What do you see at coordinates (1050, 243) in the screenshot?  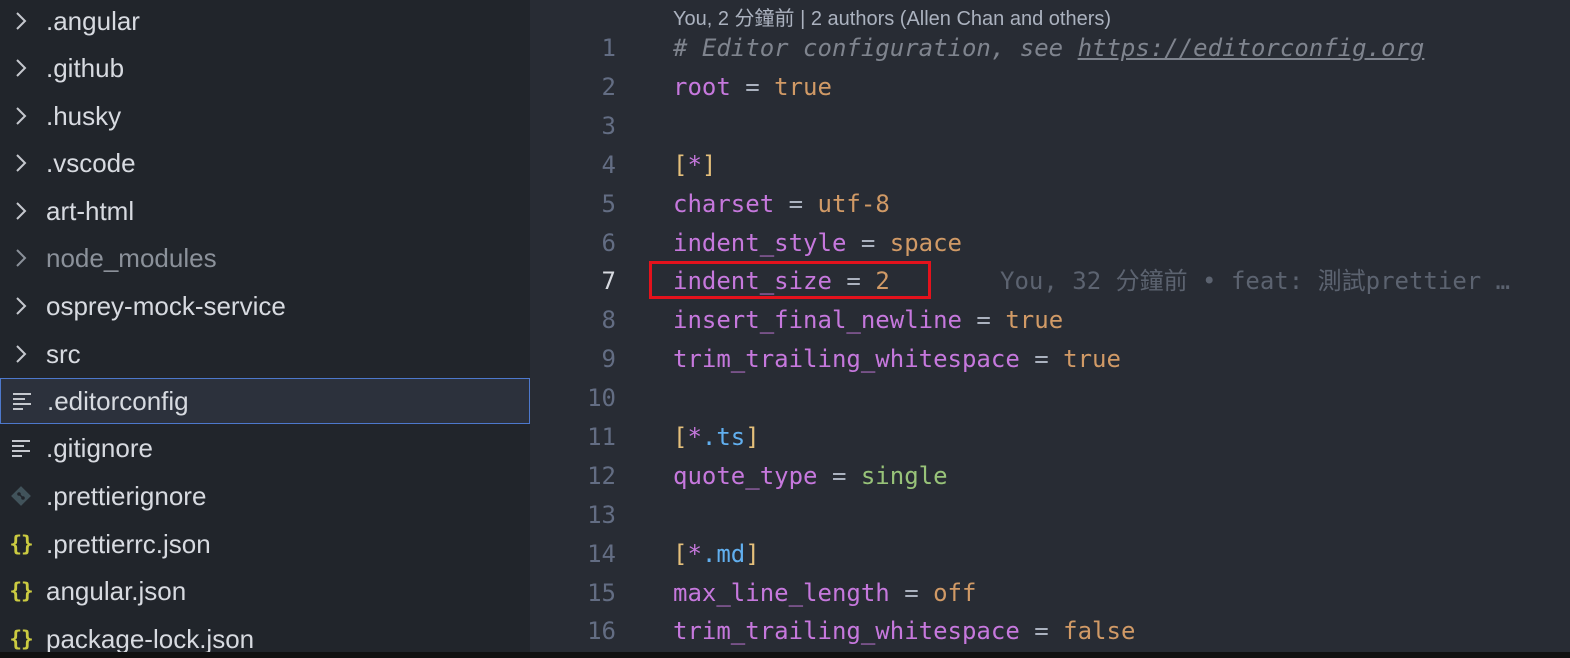 I see `code-line-6: 6 indent_style = space` at bounding box center [1050, 243].